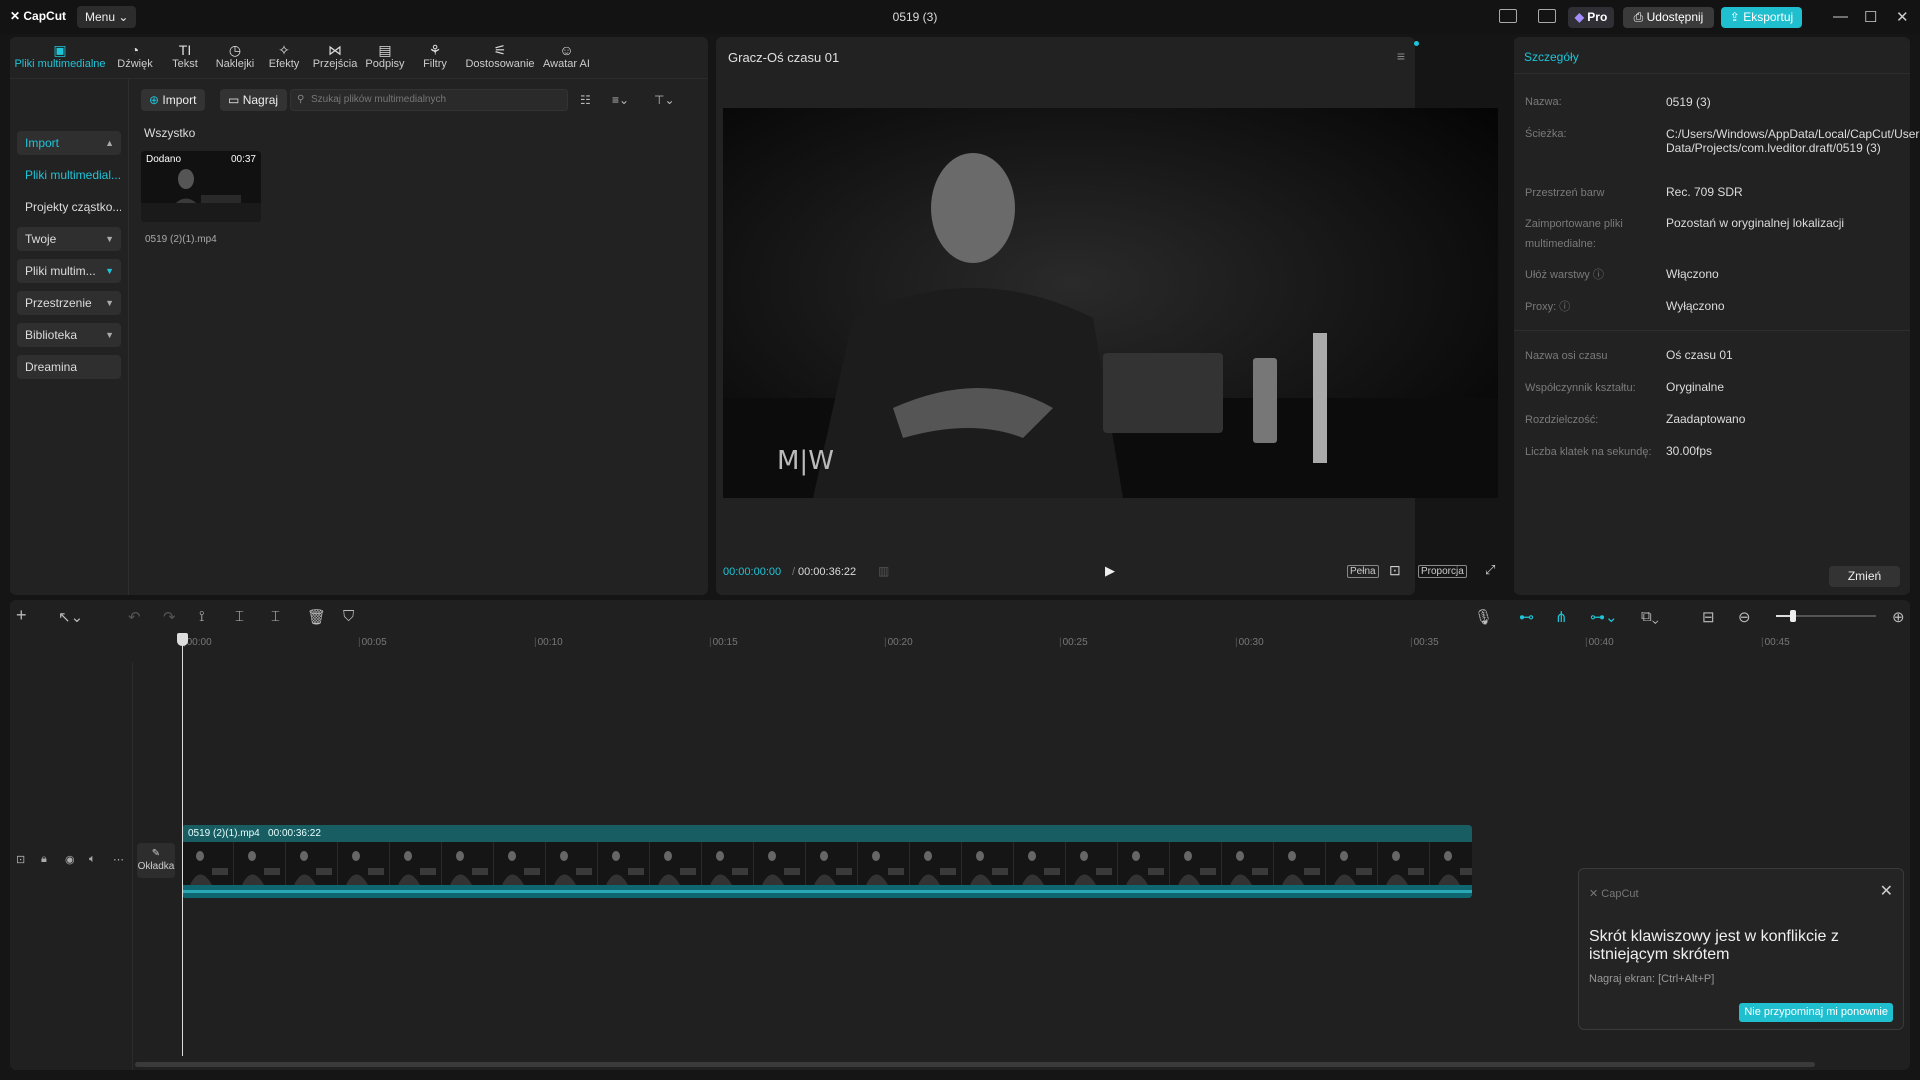 The height and width of the screenshot is (1080, 1920). Describe the element at coordinates (185, 64) in the screenshot. I see `tab-text-label: Tekst` at that location.